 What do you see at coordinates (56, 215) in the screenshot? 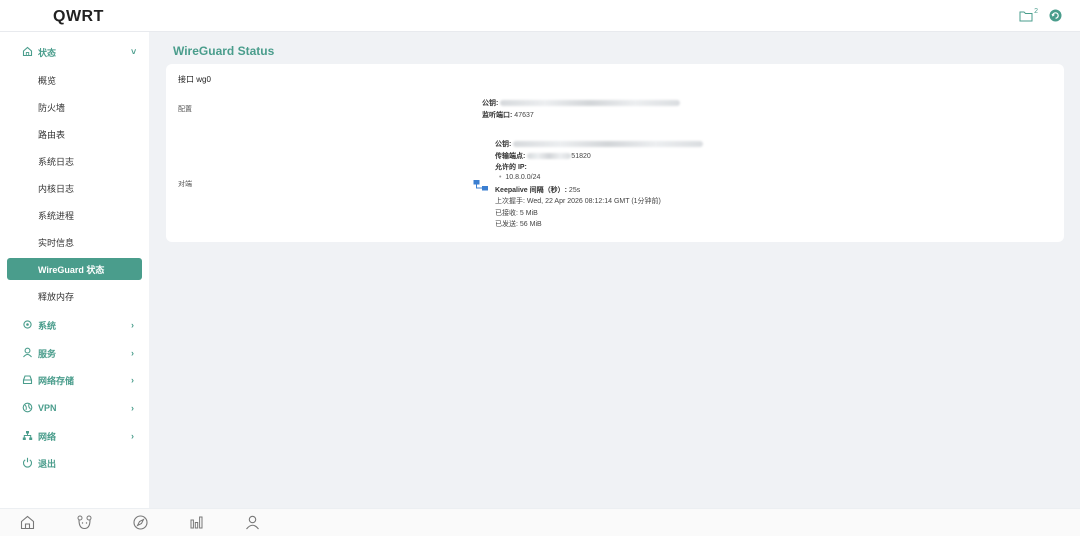
I see `sidebar-item-label: 系统进程` at bounding box center [56, 215].